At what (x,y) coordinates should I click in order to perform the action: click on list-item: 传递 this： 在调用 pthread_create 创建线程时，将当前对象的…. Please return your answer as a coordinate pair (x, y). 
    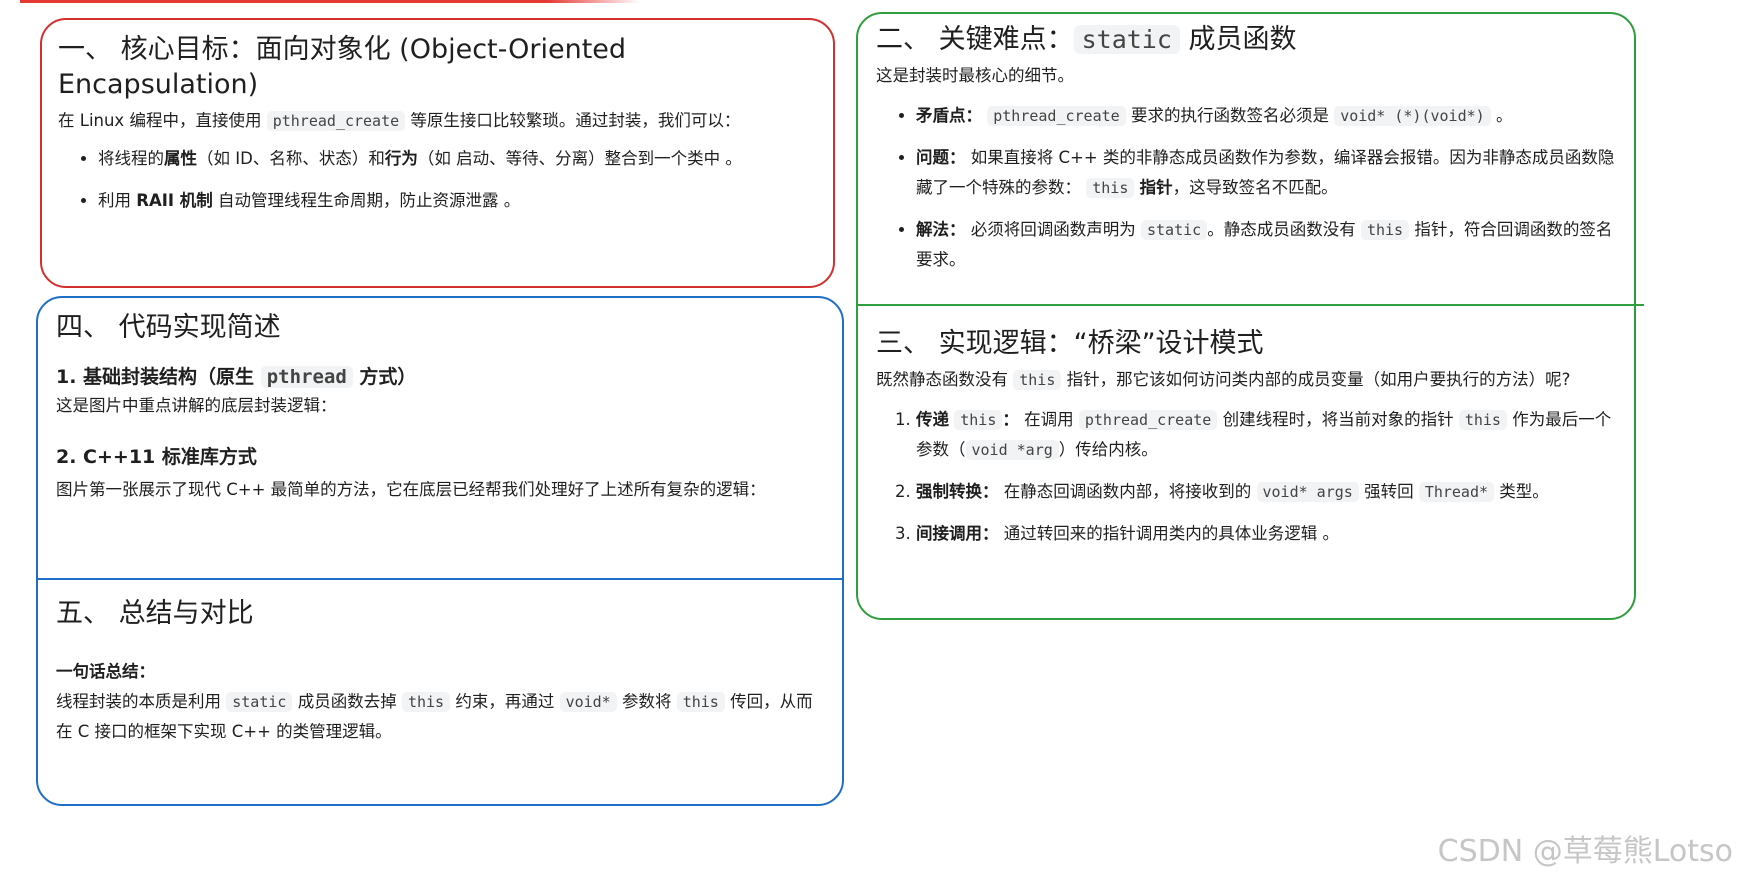
    Looking at the image, I should click on (1266, 435).